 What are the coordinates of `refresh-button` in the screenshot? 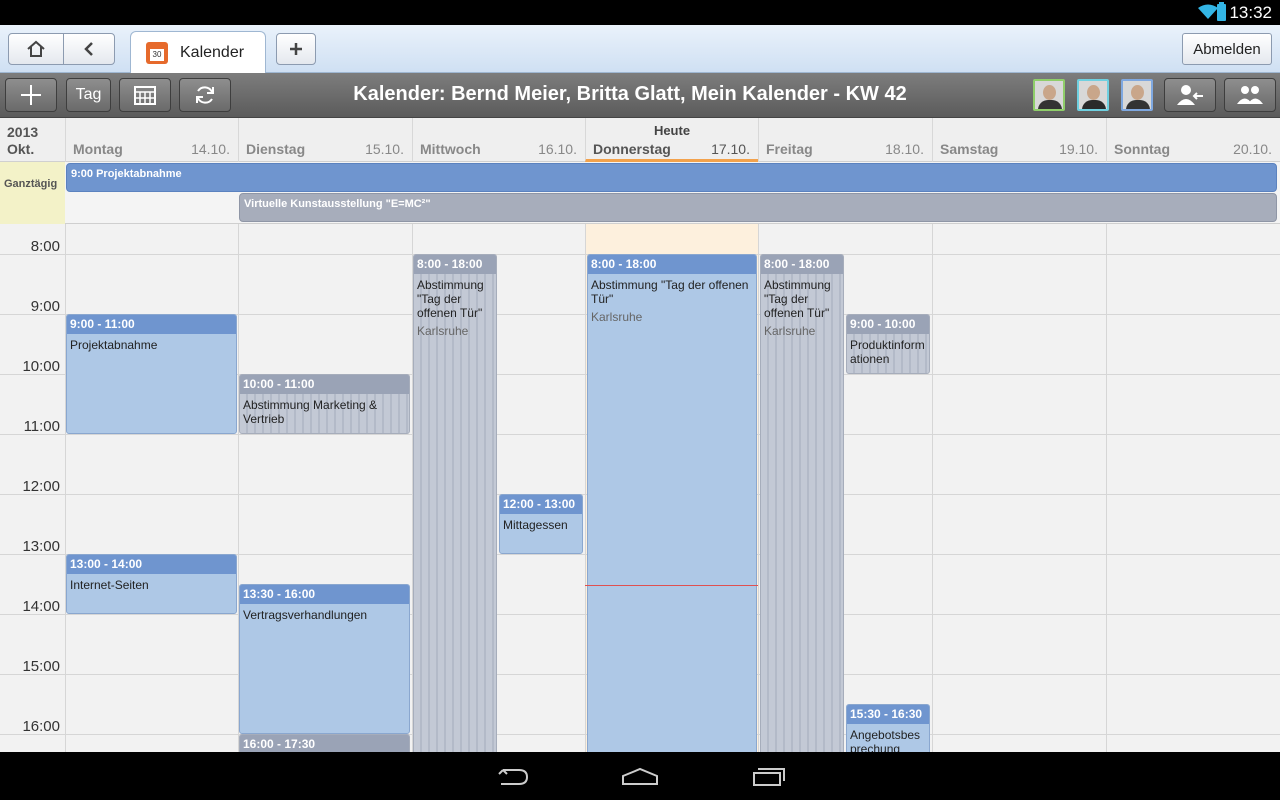 It's located at (205, 95).